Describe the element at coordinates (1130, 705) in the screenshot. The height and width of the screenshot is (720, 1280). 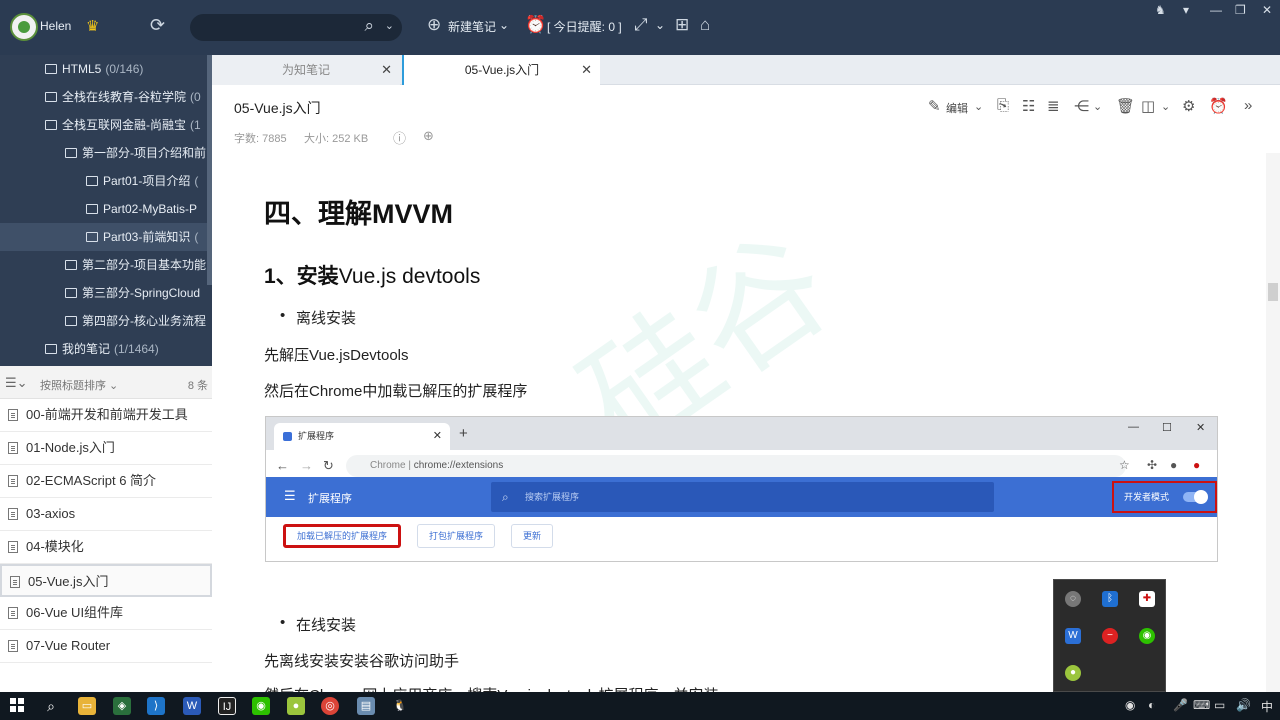
I see `qq-tray-icon: ◉` at that location.